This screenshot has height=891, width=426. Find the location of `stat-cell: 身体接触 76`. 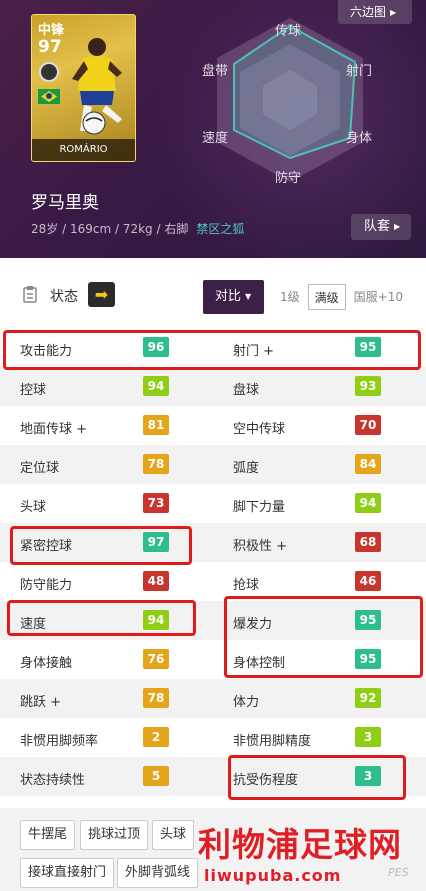

stat-cell: 身体接触 76 is located at coordinates (106, 659).